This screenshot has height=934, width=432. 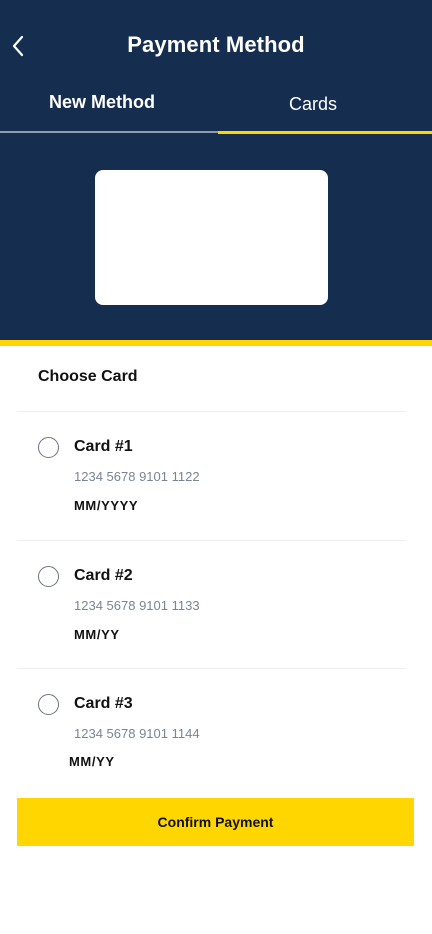 What do you see at coordinates (216, 477) in the screenshot?
I see `card-option-1: Card #1 1234 5678 9101 1122 MM/YYYY` at bounding box center [216, 477].